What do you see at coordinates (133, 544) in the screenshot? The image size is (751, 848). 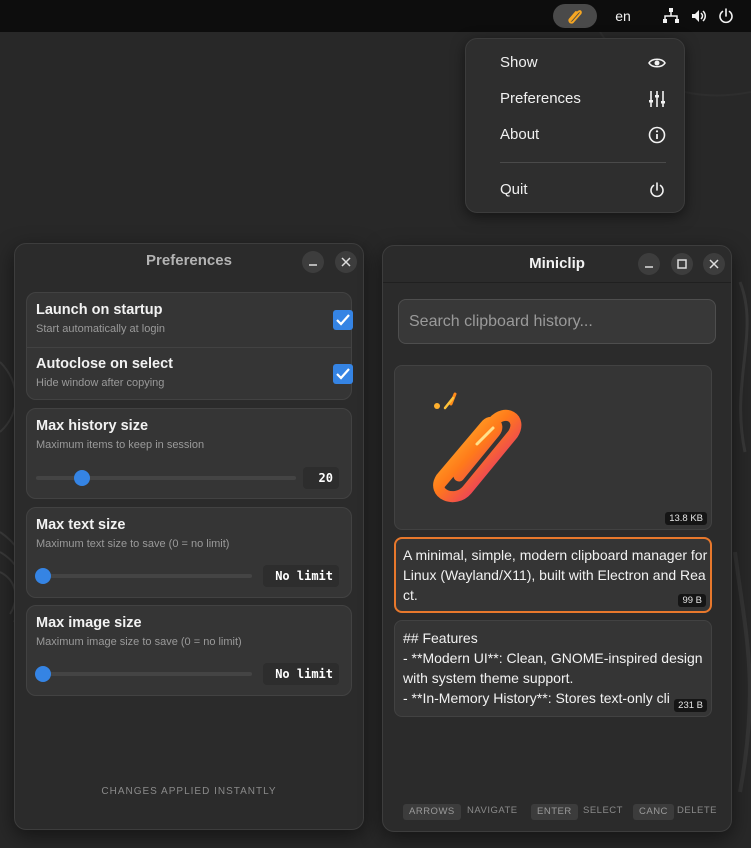 I see `max-text-subtitle: Maximum text size to save (0 = no limit)` at bounding box center [133, 544].